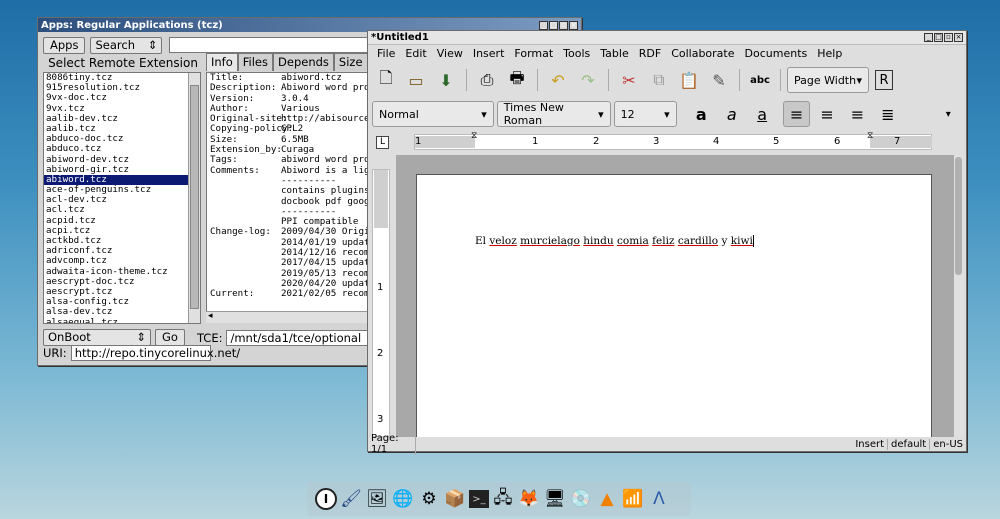  What do you see at coordinates (673, 140) in the screenshot?
I see `horizontal-ruler: ⧖ ⧖ 1 1 2 3 4 5 6 7` at bounding box center [673, 140].